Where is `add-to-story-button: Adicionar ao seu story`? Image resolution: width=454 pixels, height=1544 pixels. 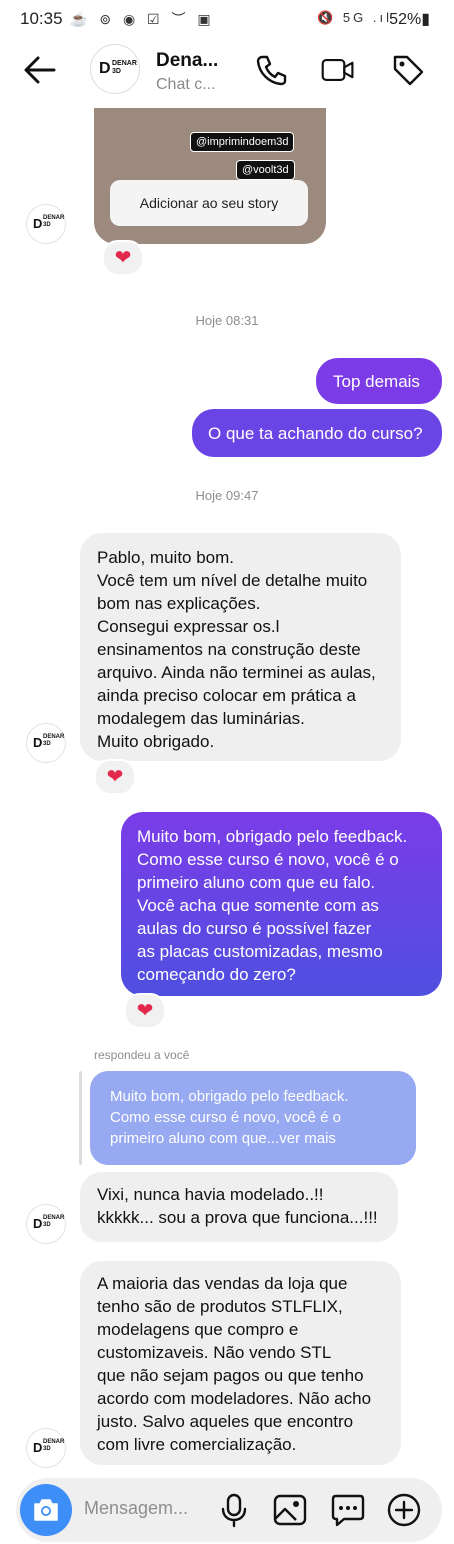 add-to-story-button: Adicionar ao seu story is located at coordinates (209, 203).